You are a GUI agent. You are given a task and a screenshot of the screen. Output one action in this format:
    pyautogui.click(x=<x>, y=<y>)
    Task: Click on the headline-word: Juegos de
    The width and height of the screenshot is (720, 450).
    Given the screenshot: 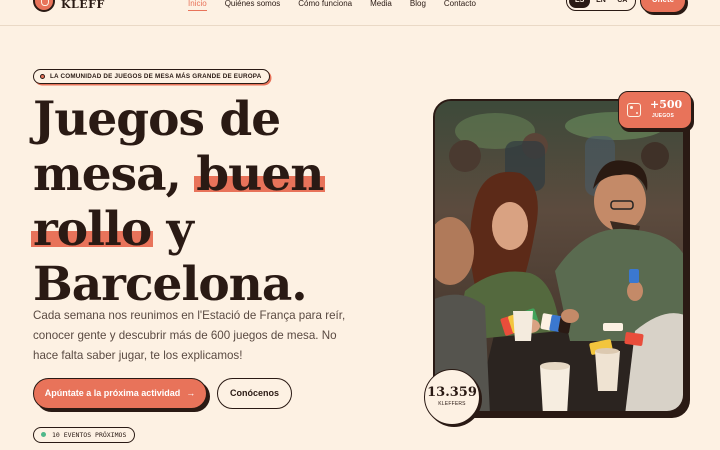 What is the action you would take?
    pyautogui.click(x=157, y=119)
    